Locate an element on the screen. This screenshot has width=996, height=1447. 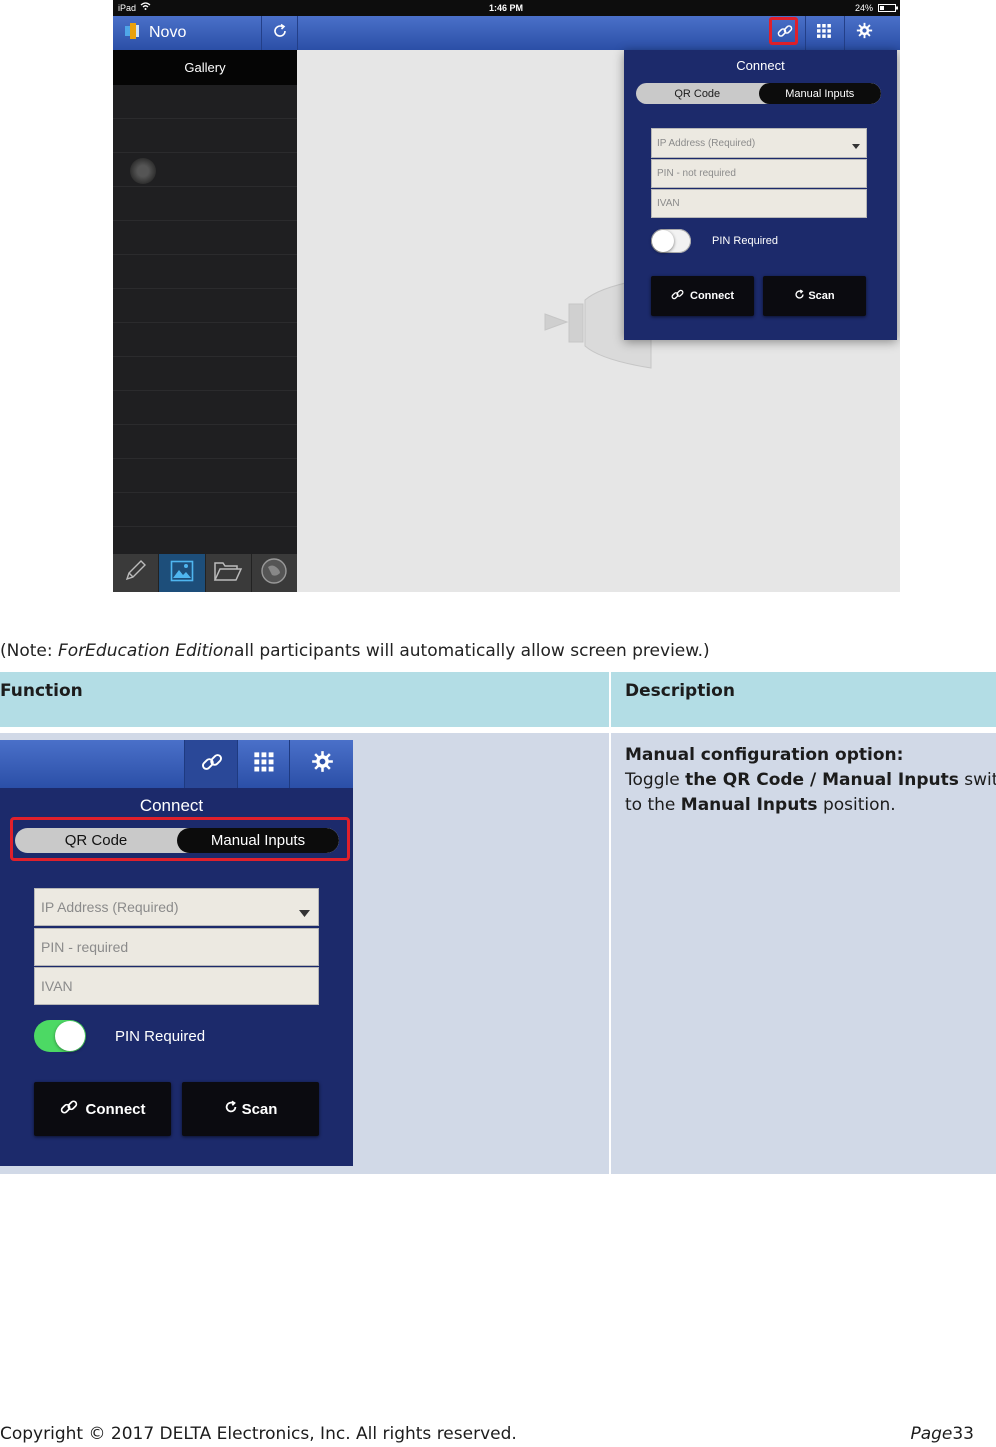
segment-manual-inputs: Manual Inputs is located at coordinates (819, 93).